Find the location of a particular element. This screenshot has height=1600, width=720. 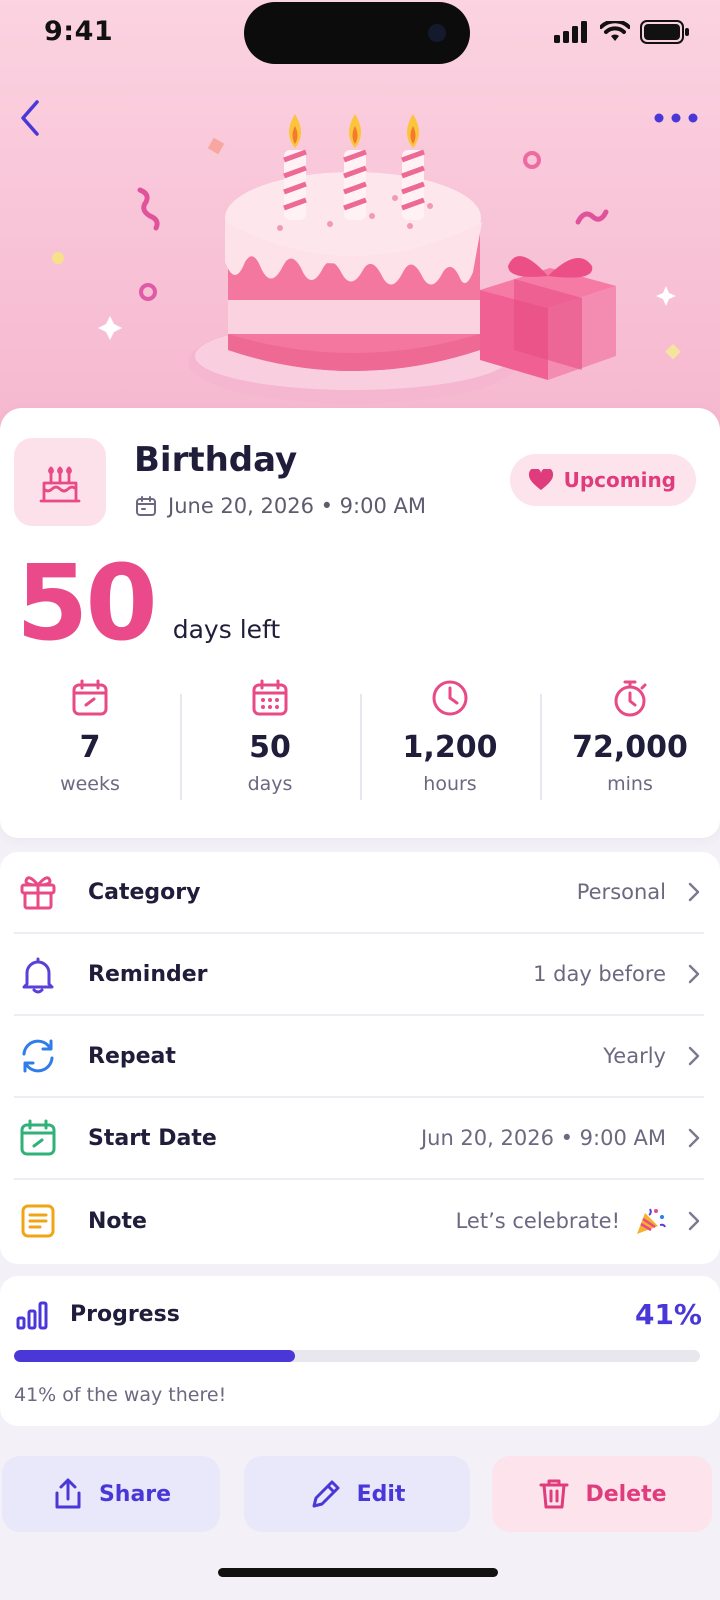

bell-icon is located at coordinates (38, 975).